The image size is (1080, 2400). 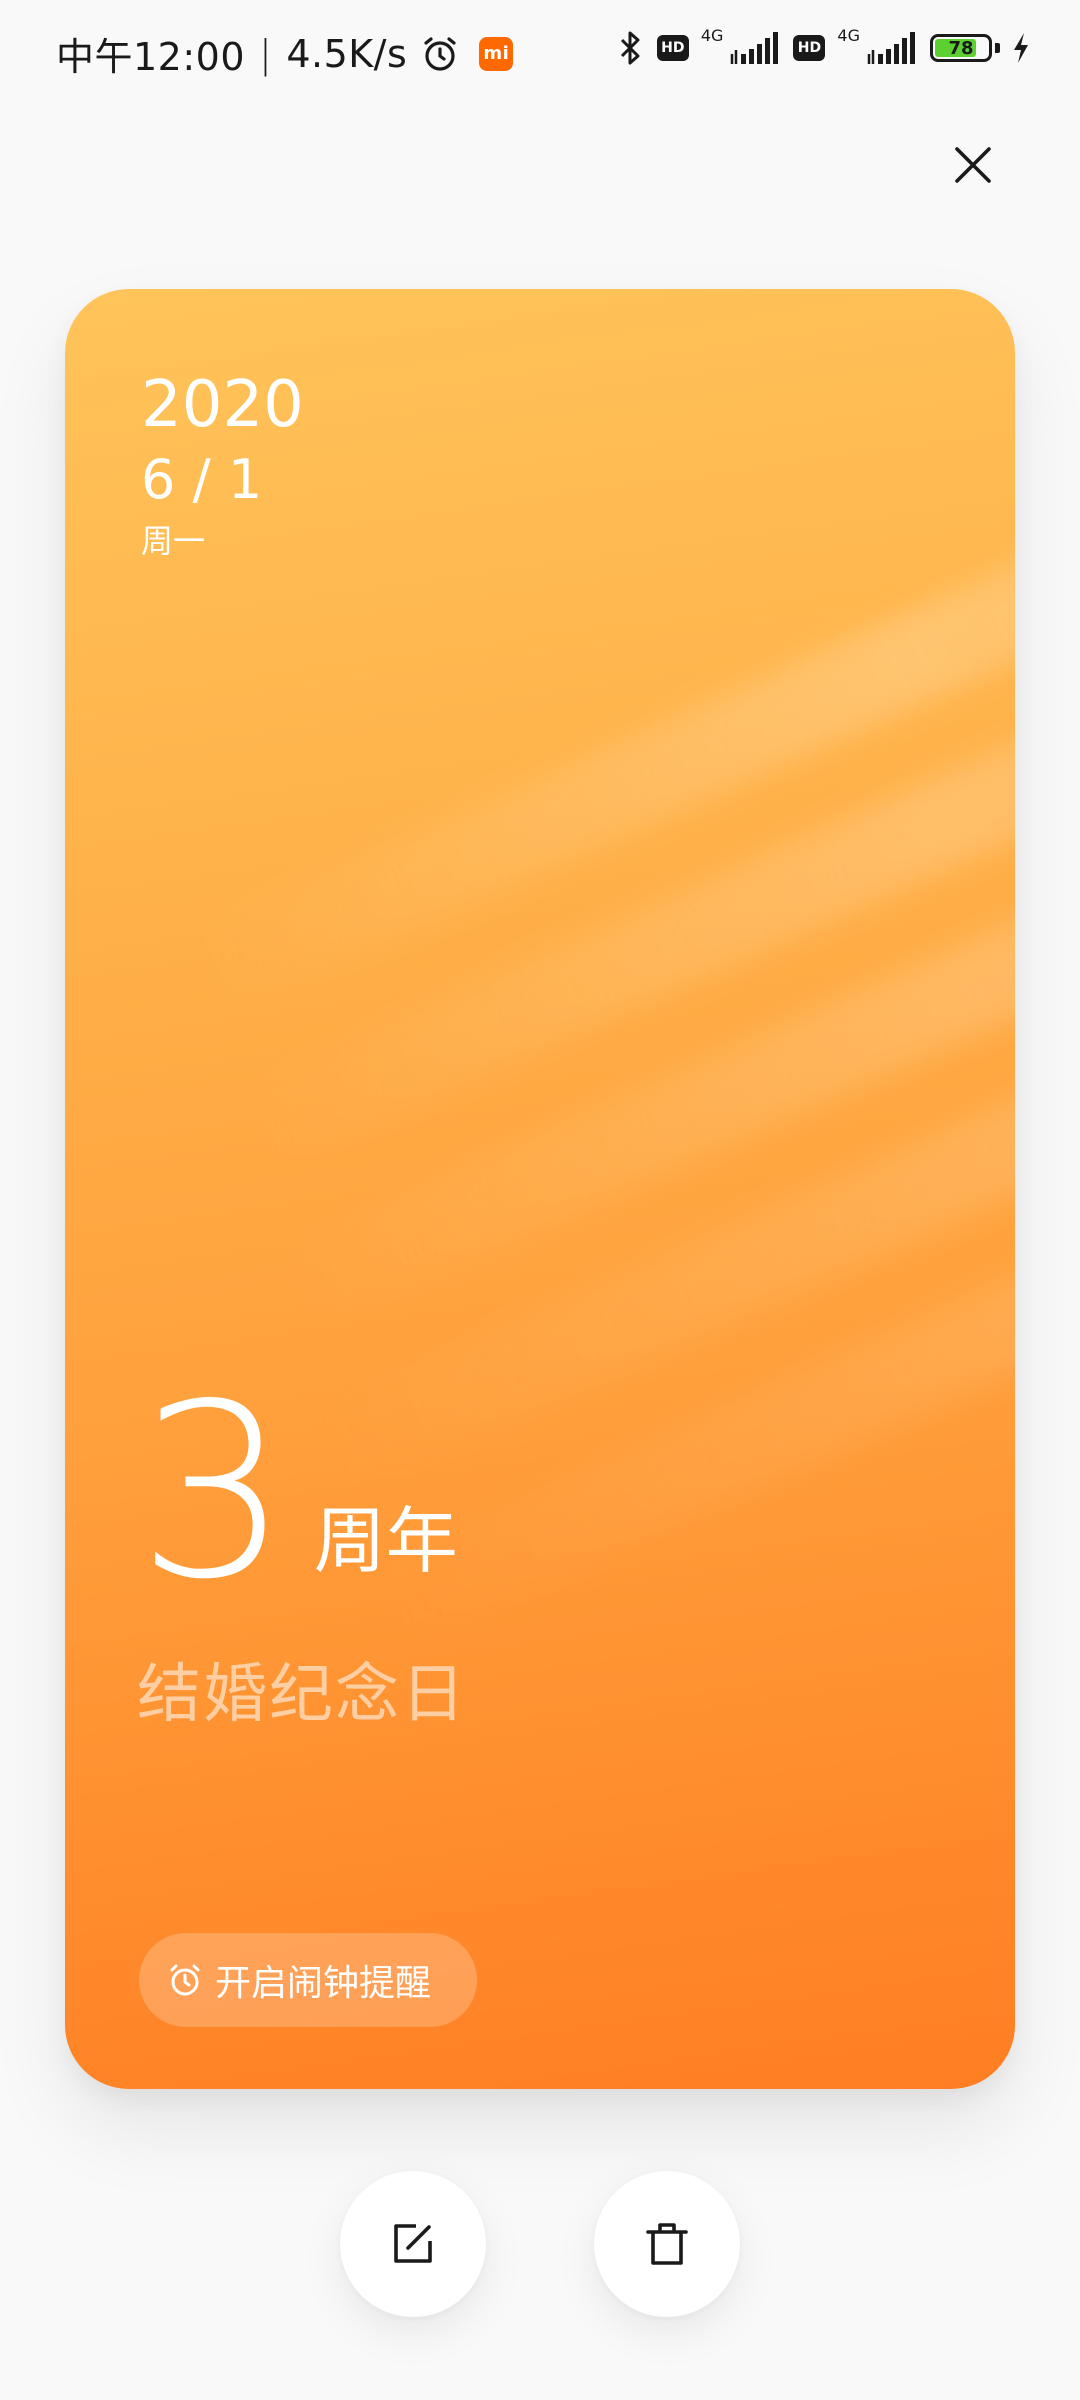 What do you see at coordinates (347, 53) in the screenshot?
I see `network-speed: 4.5K/s` at bounding box center [347, 53].